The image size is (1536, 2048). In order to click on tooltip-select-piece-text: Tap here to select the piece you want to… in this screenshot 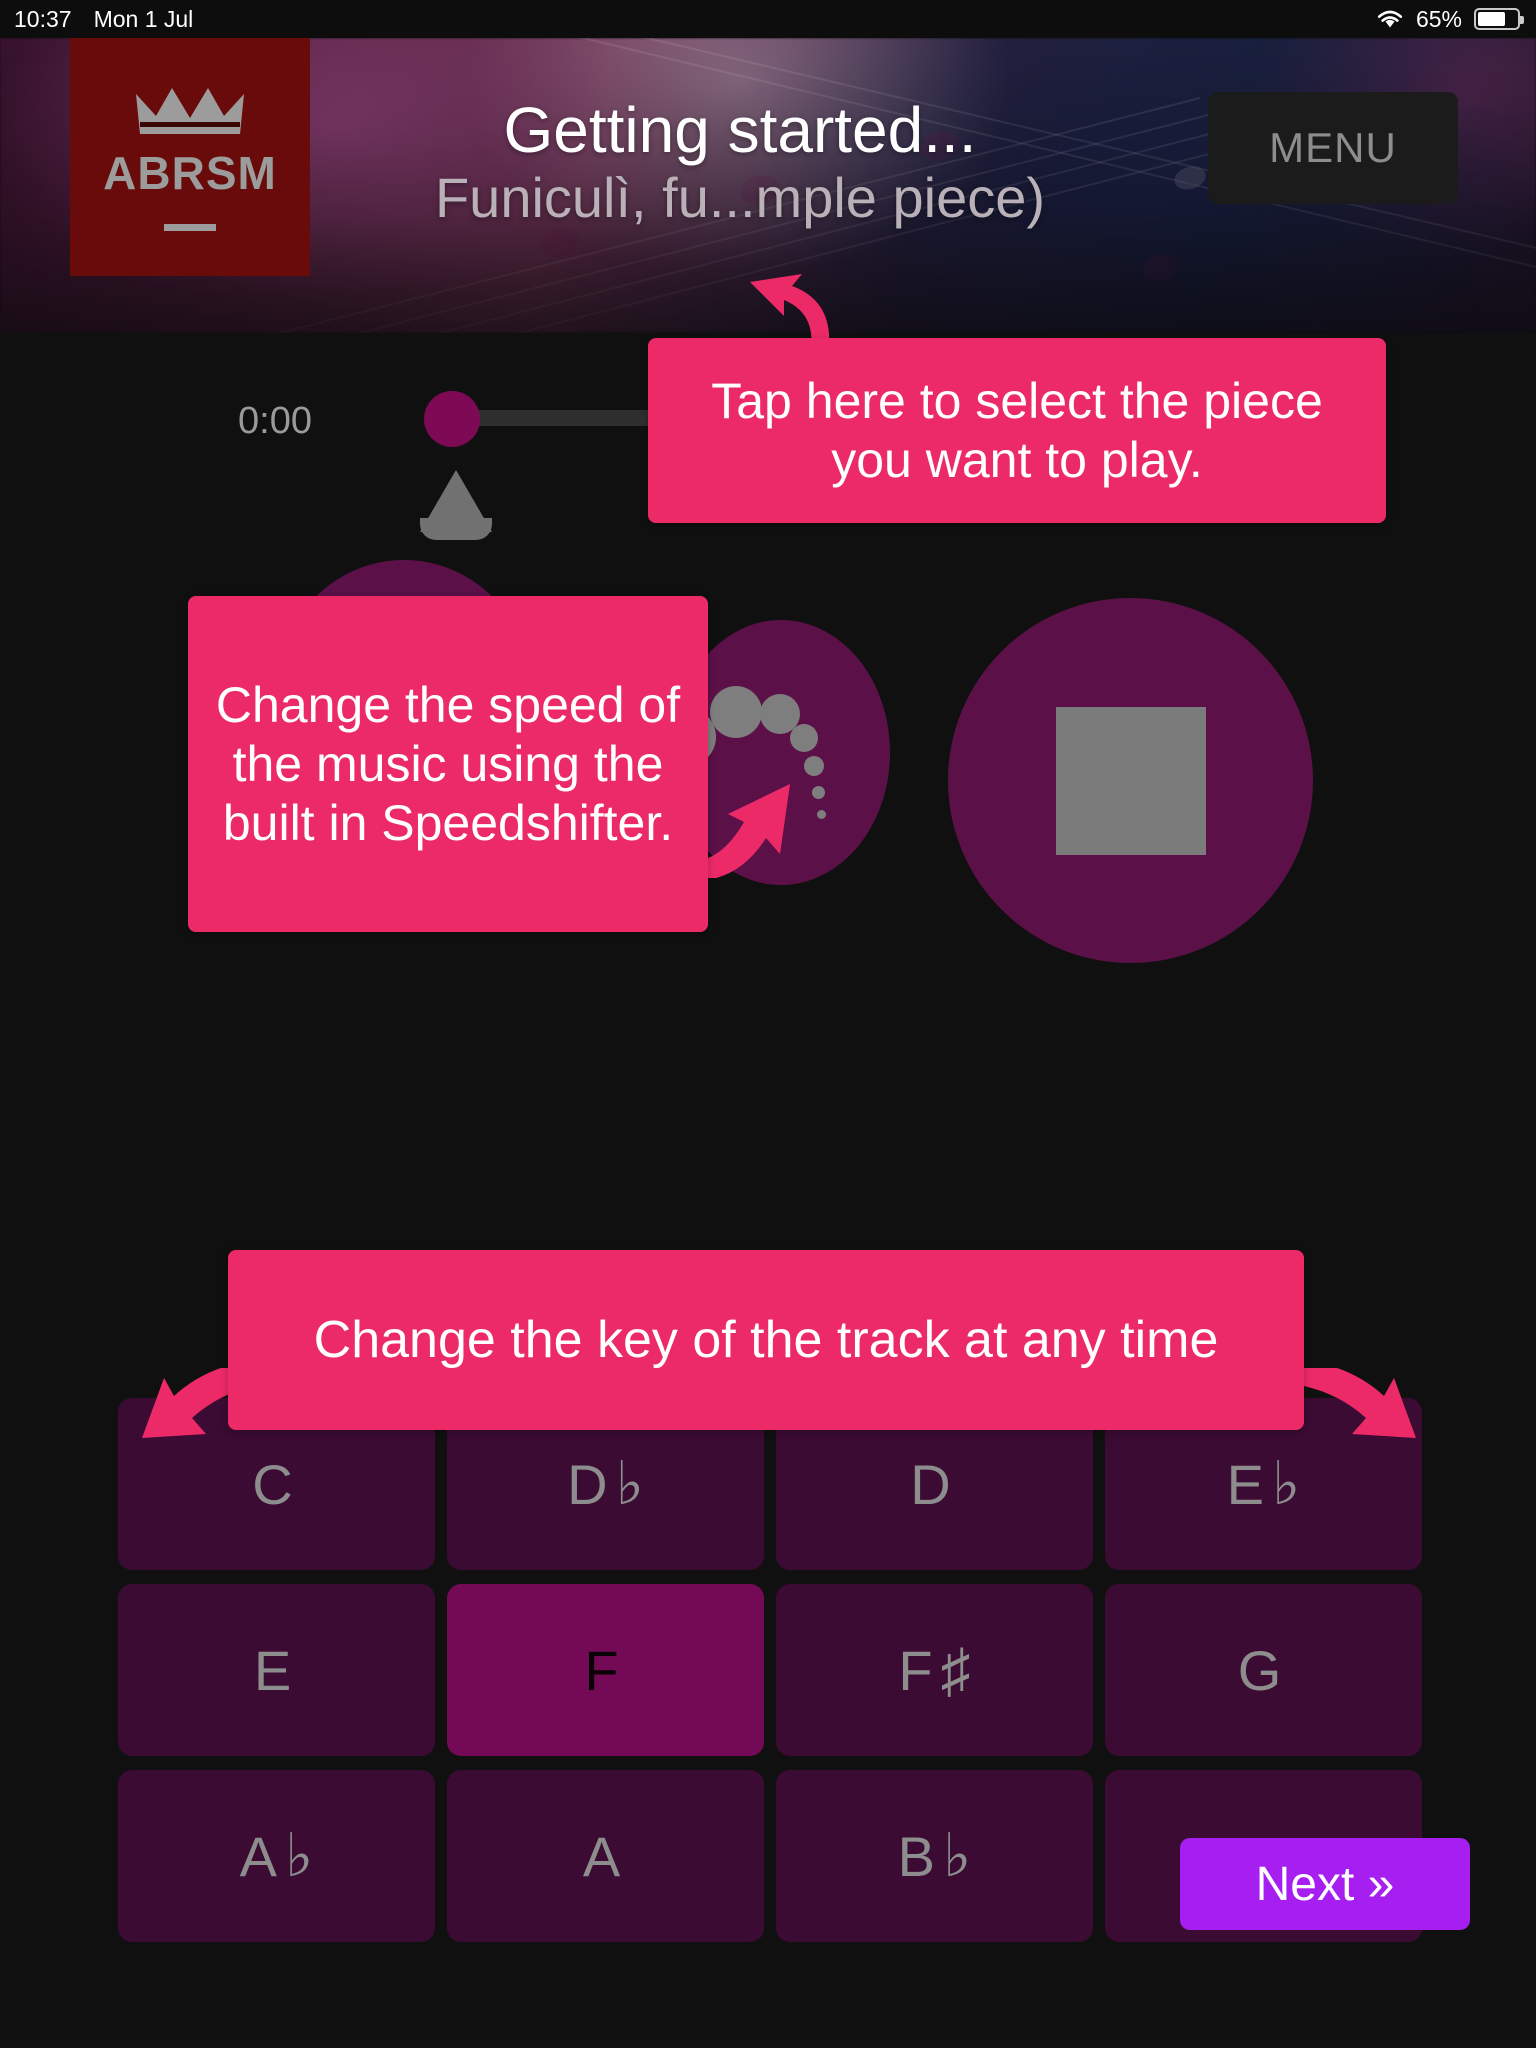, I will do `click(1017, 430)`.